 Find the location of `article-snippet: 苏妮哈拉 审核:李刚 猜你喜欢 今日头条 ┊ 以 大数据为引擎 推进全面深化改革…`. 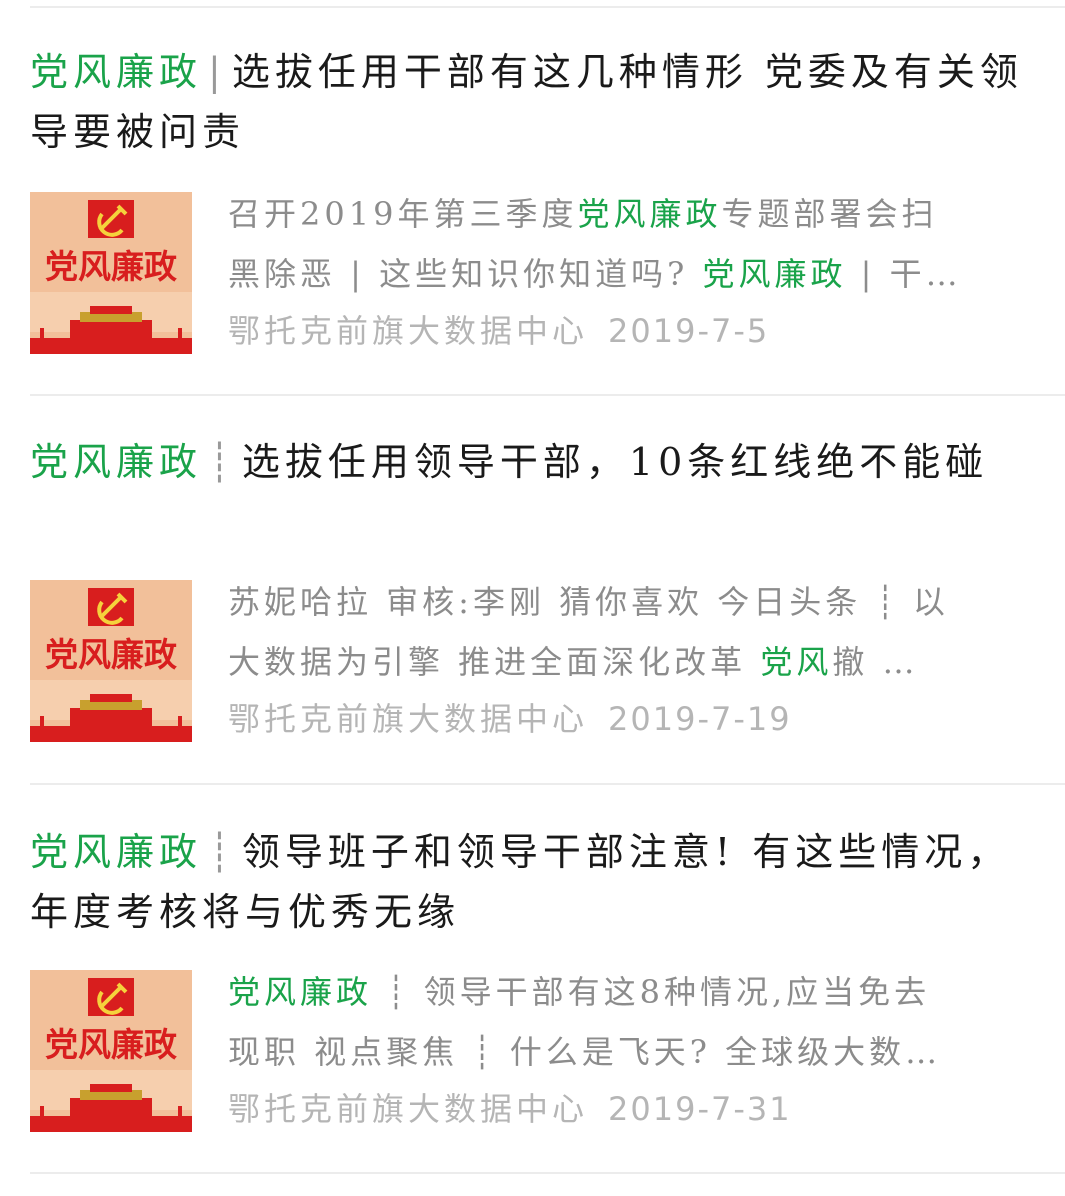

article-snippet: 苏妮哈拉 审核:李刚 猜你喜欢 今日头条 ┊ 以 大数据为引擎 推进全面深化改革… is located at coordinates (623, 632).